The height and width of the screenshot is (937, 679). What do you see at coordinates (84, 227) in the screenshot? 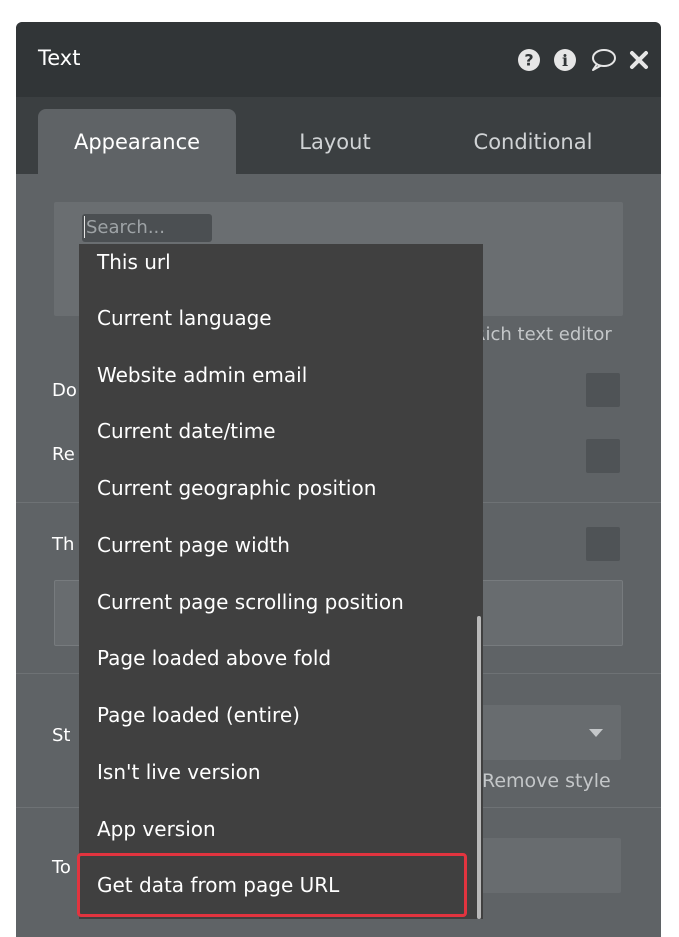
I see `text-cursor` at bounding box center [84, 227].